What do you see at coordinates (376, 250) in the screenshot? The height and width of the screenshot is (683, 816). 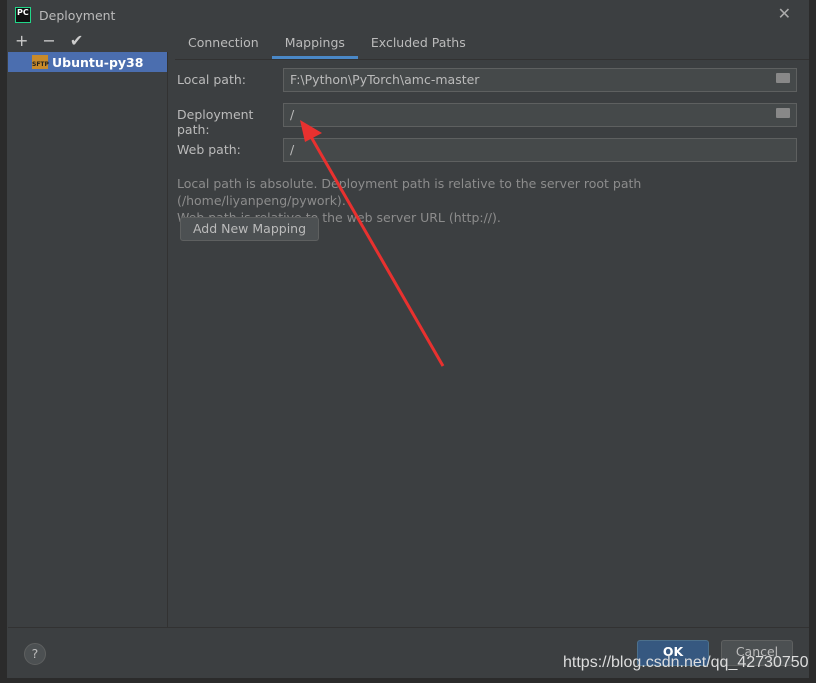 I see `arrow-shaft` at bounding box center [376, 250].